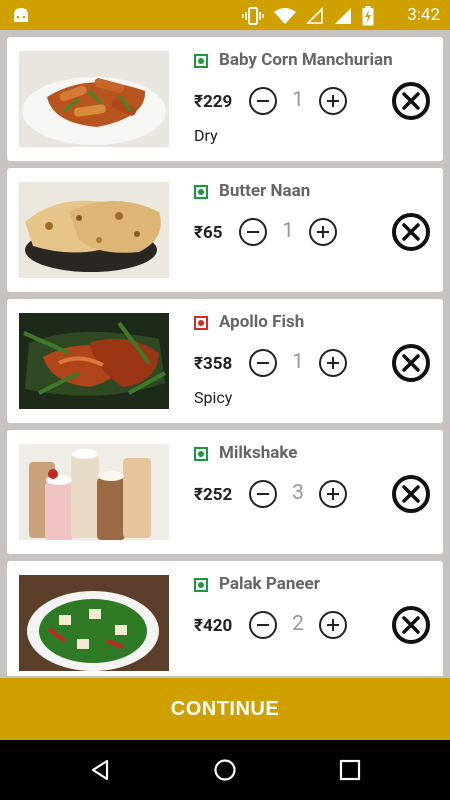 The width and height of the screenshot is (450, 800). Describe the element at coordinates (94, 492) in the screenshot. I see `food-image-milkshake` at that location.